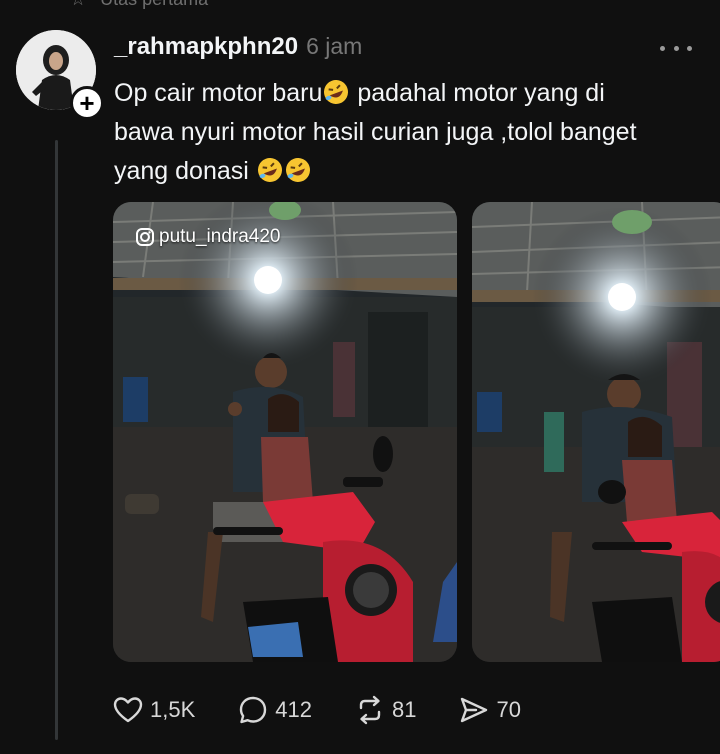 The width and height of the screenshot is (720, 754). Describe the element at coordinates (218, 93) in the screenshot. I see `post-text-line1-a: Op cair motor baru` at that location.